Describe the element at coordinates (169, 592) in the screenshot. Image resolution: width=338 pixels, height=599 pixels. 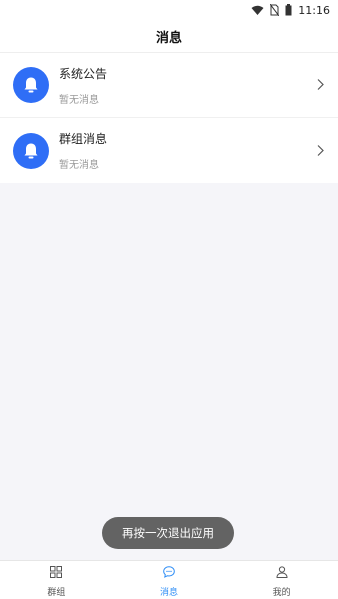
I see `tab-label: 消息` at that location.